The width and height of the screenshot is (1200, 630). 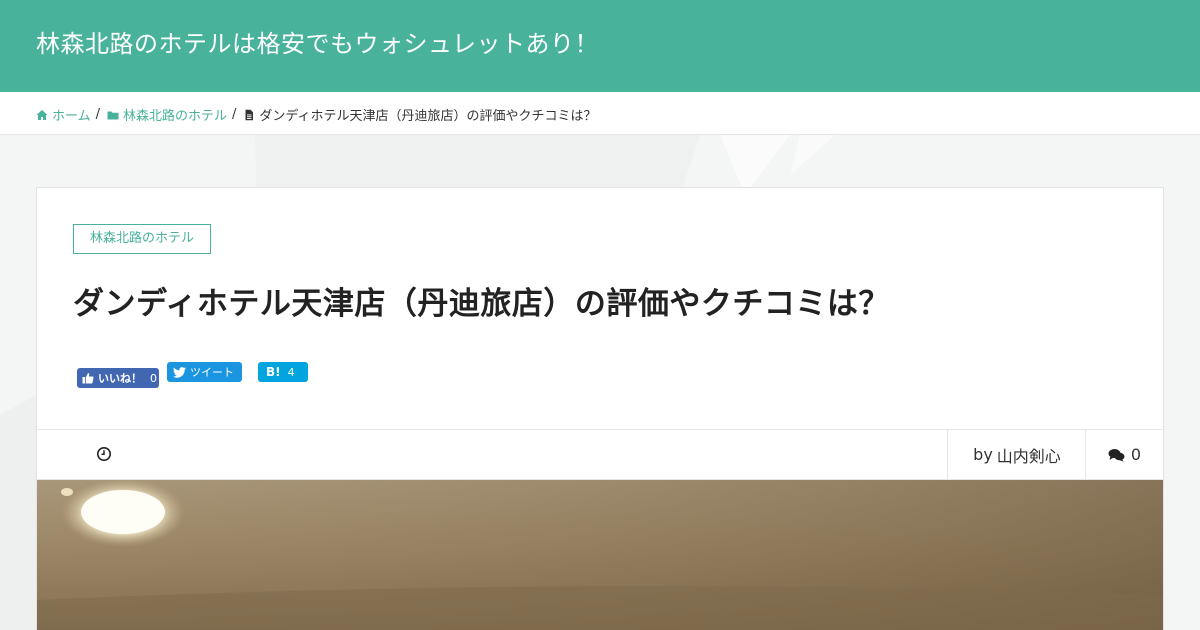 What do you see at coordinates (428, 116) in the screenshot?
I see `breadcrumb-current-label: ダンディホテル天津店（丹迪旅店）の評価やクチコミは？` at bounding box center [428, 116].